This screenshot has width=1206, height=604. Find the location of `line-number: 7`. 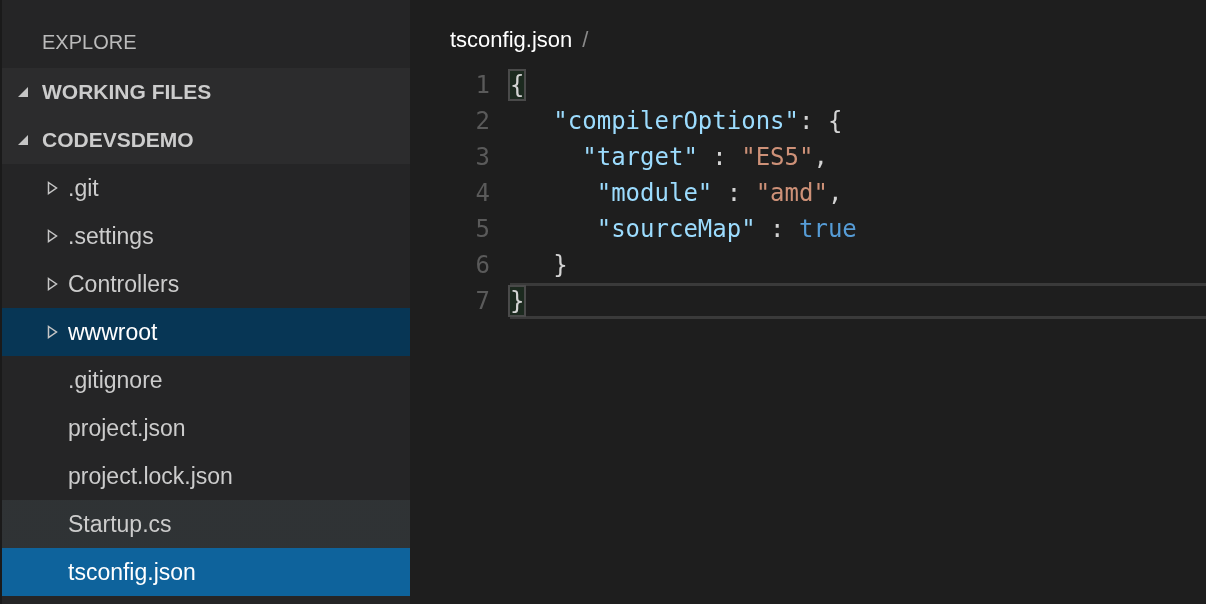

line-number: 7 is located at coordinates (482, 301).